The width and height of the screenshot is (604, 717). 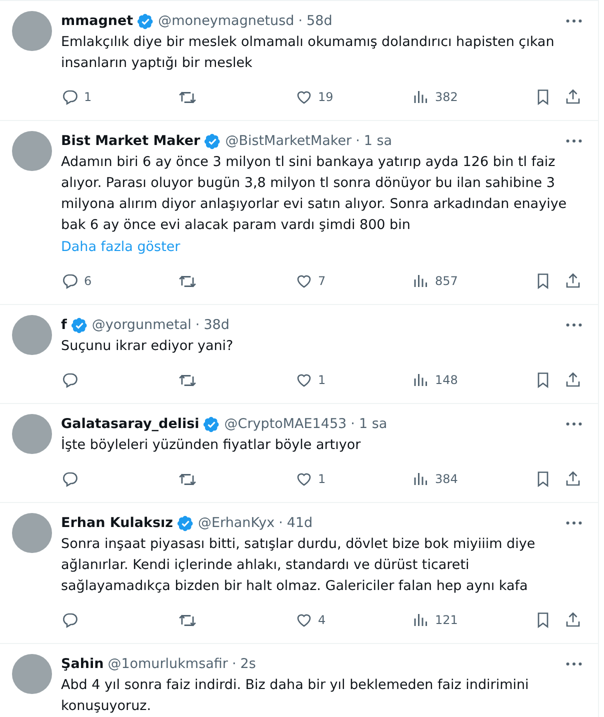 What do you see at coordinates (285, 424) in the screenshot?
I see `user-handle: @CryptoMAE1453` at bounding box center [285, 424].